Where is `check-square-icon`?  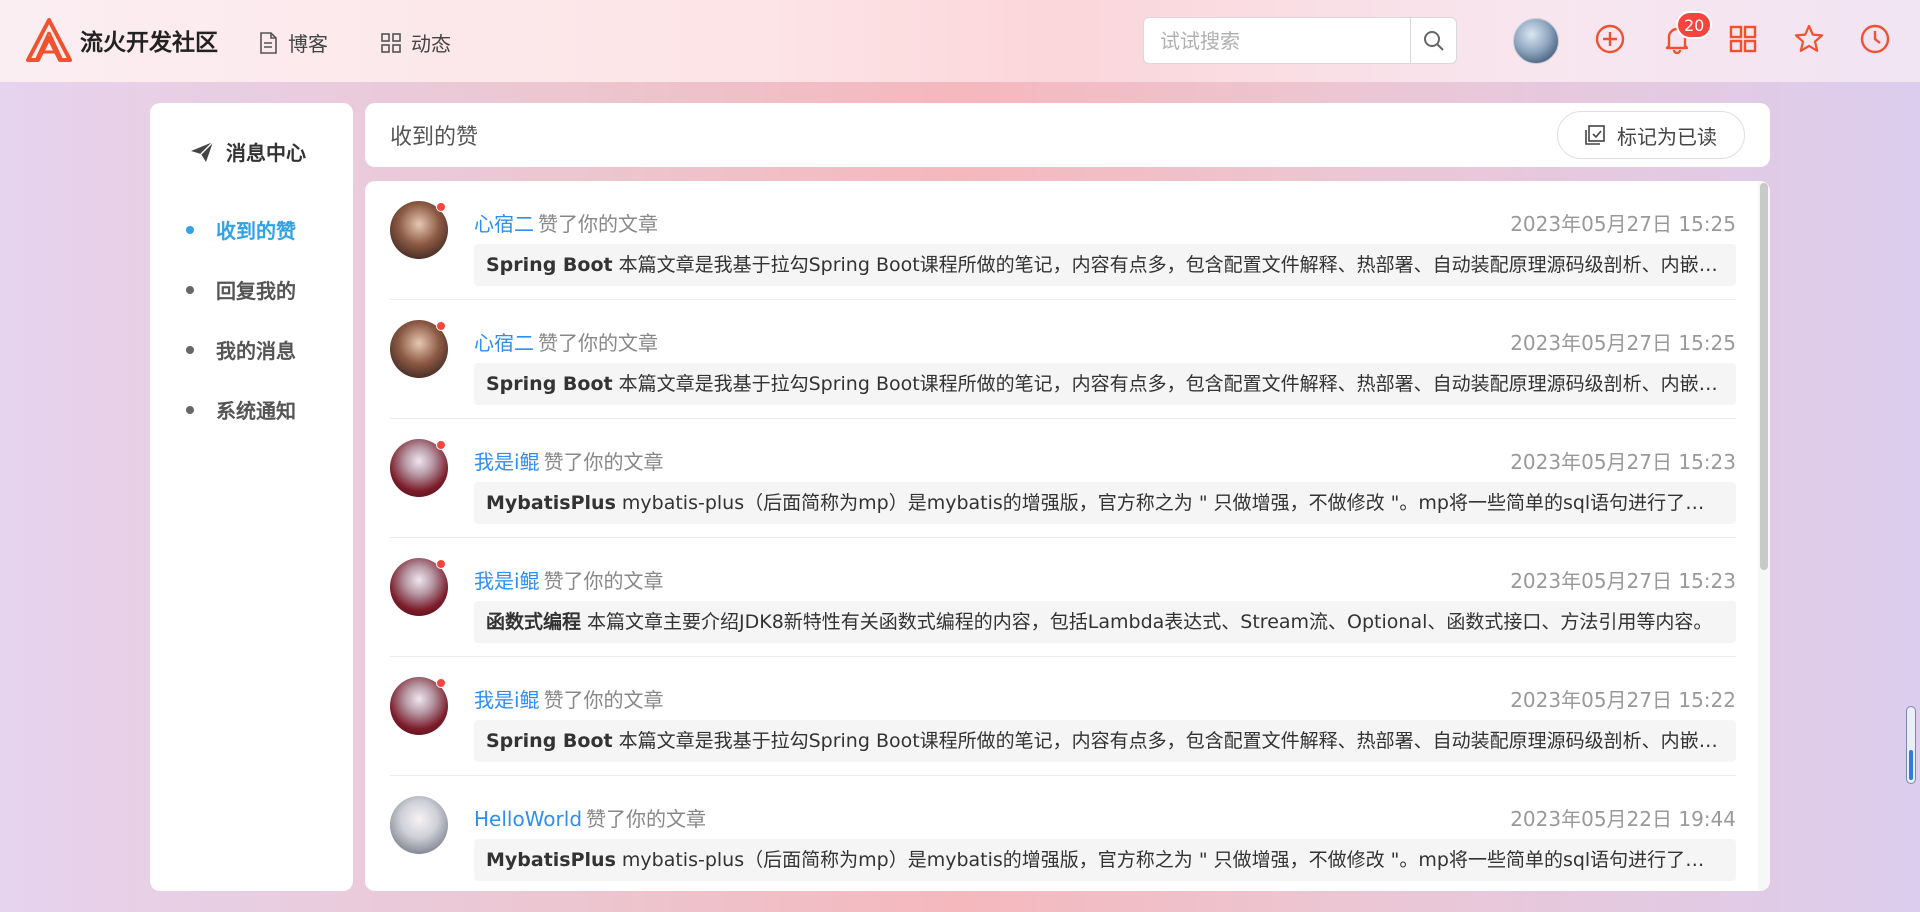
check-square-icon is located at coordinates (1595, 135).